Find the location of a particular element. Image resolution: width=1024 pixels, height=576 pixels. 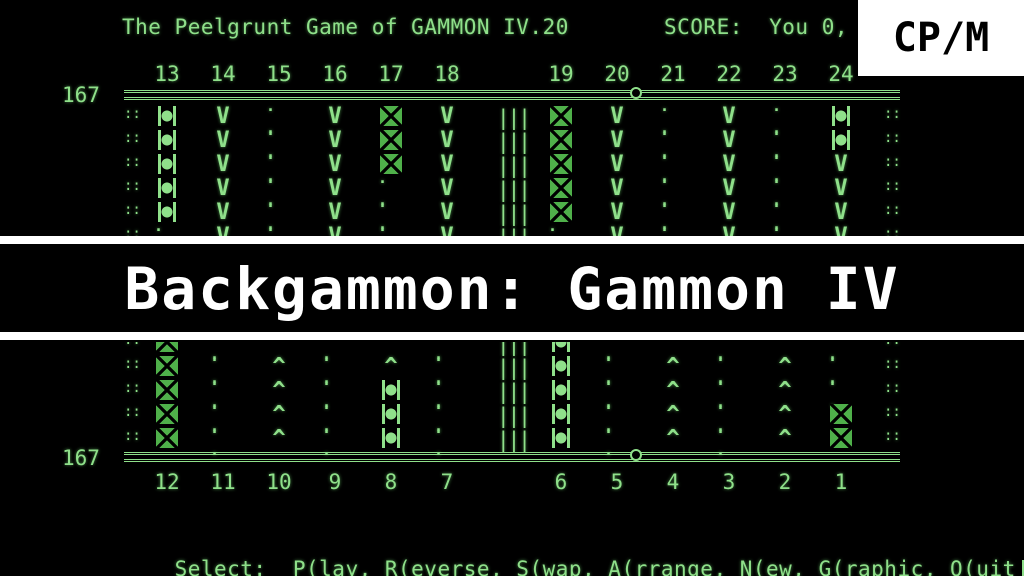

point-number: 24 is located at coordinates (841, 74).